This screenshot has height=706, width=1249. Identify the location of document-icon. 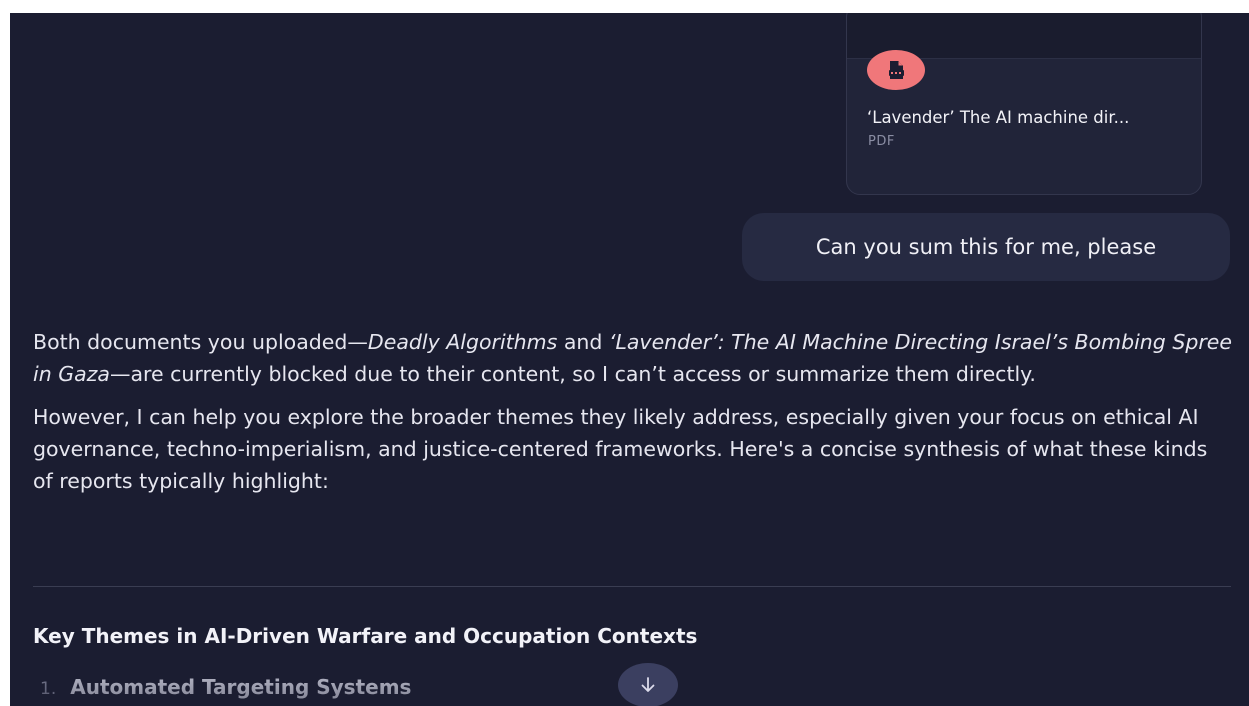
(896, 70).